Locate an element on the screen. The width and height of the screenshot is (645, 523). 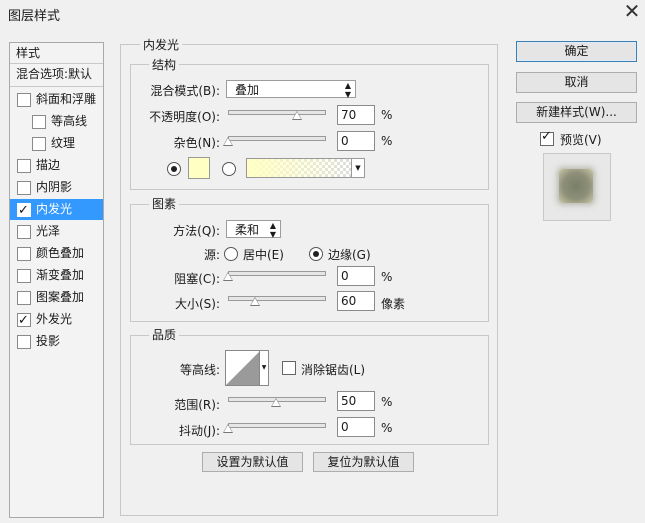
technique-value: 柔和 is located at coordinates (247, 230).